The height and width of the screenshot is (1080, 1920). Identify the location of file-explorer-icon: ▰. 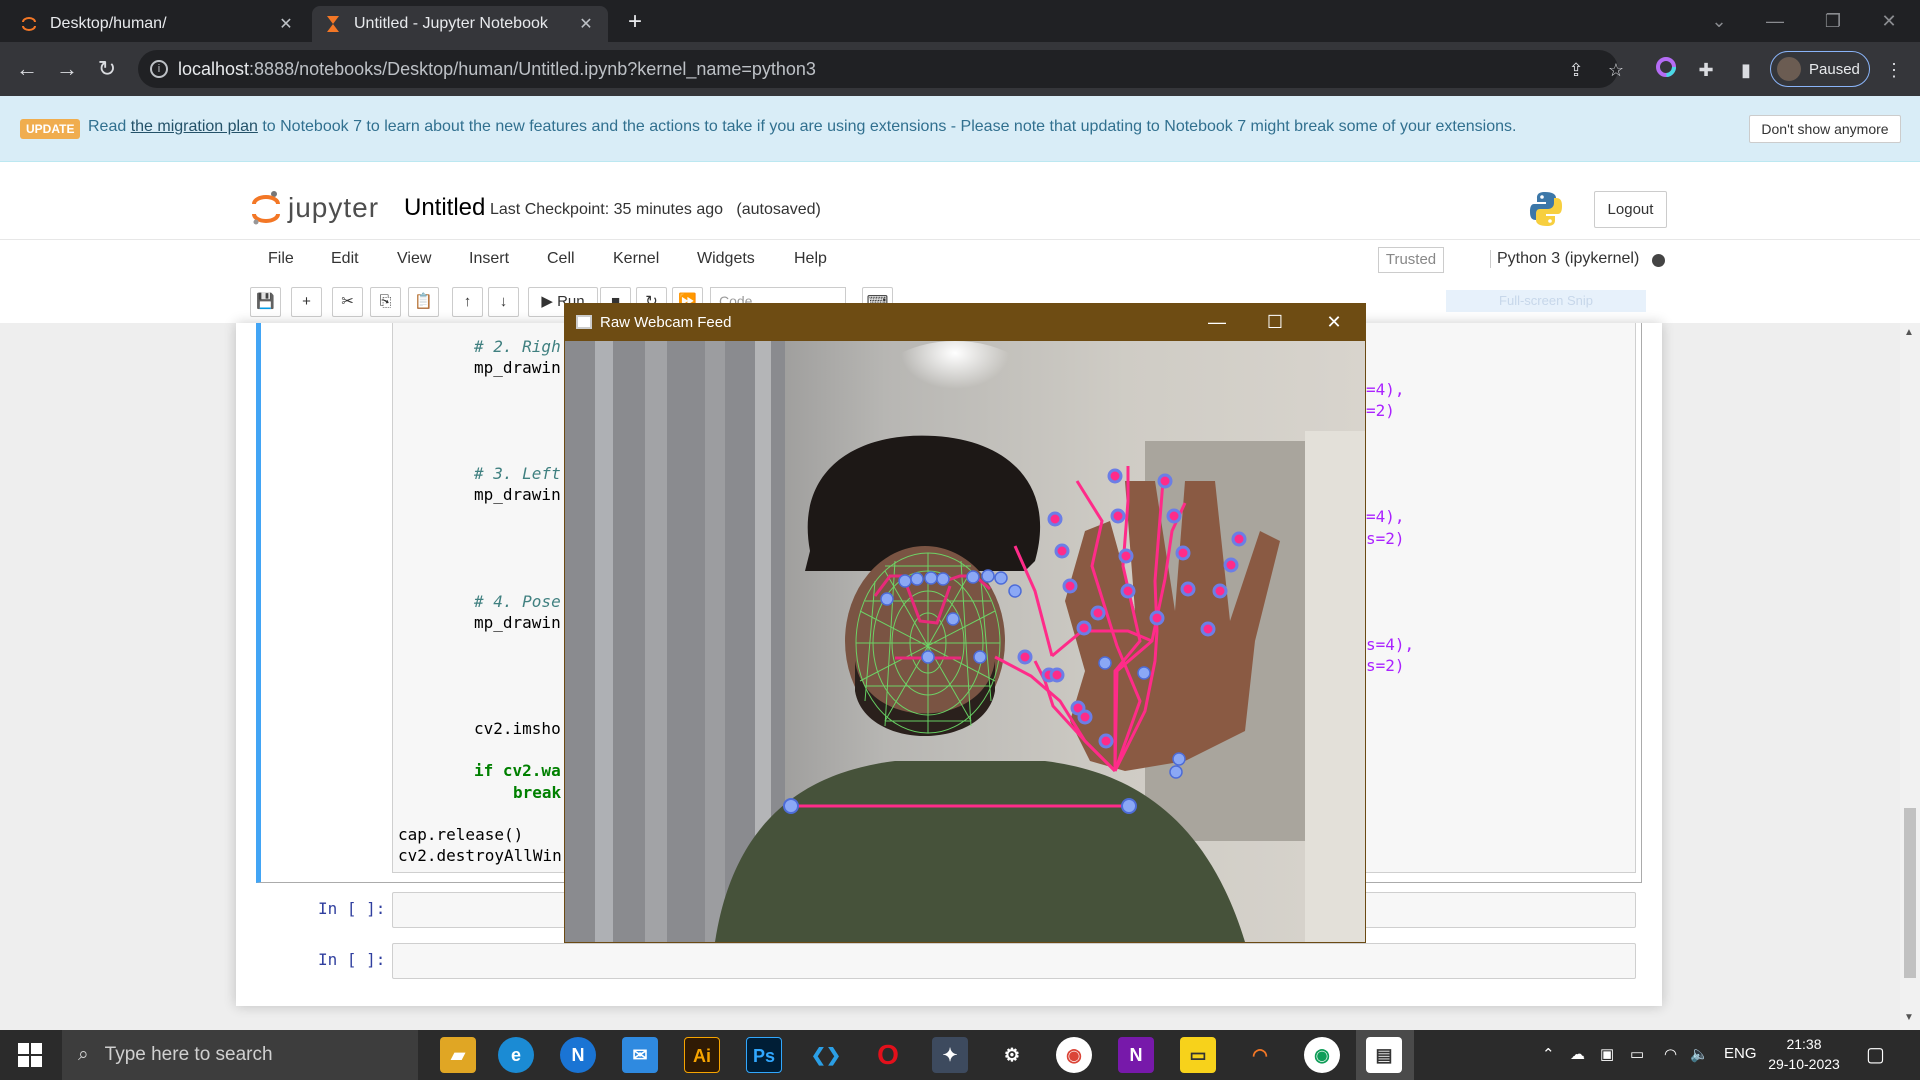
(458, 1055).